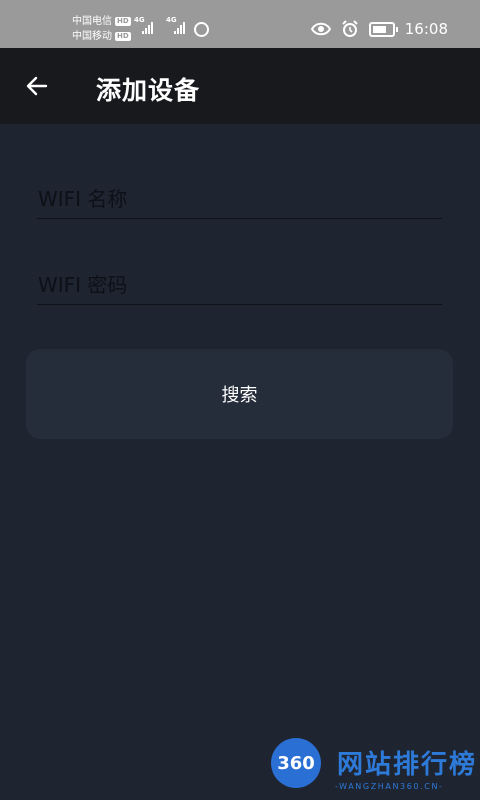  What do you see at coordinates (320, 29) in the screenshot?
I see `eye-icon` at bounding box center [320, 29].